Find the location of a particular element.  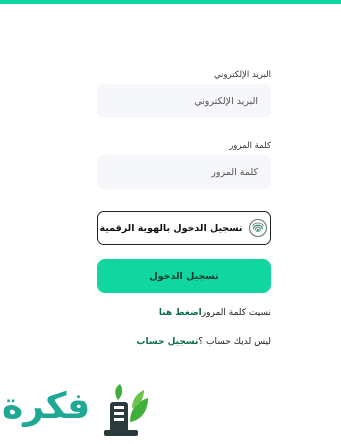

watermark-logo: فكرة is located at coordinates (82, 411).